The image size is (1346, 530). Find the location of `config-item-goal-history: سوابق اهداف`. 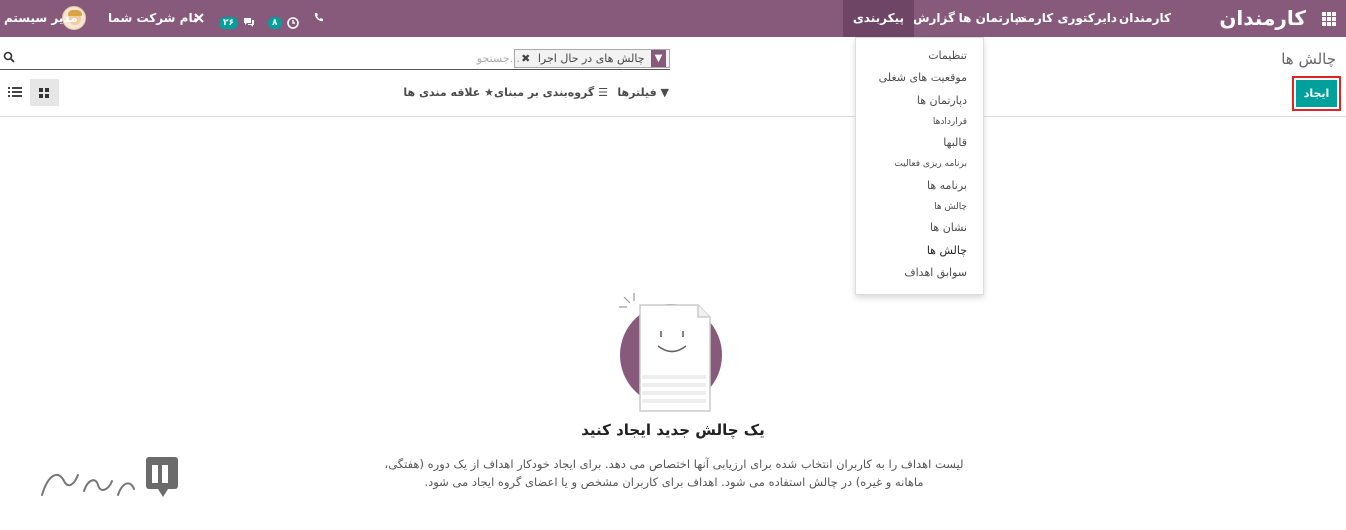

config-item-goal-history: سوابق اهداف is located at coordinates (935, 272).